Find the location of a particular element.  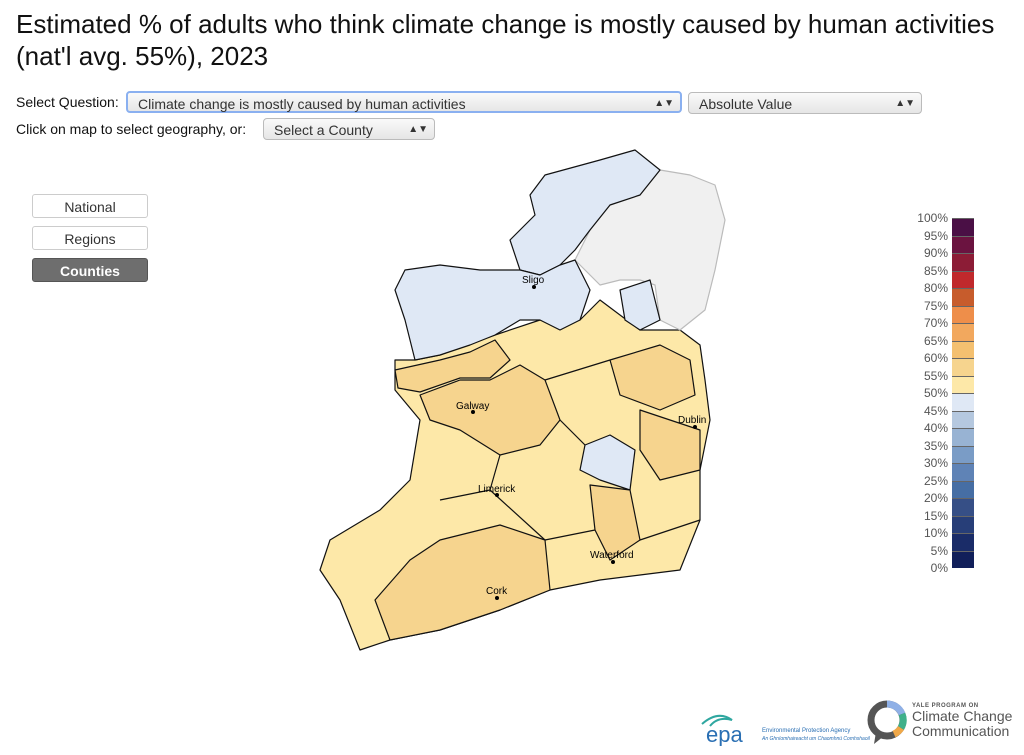

city-label: Waterford is located at coordinates (612, 555).